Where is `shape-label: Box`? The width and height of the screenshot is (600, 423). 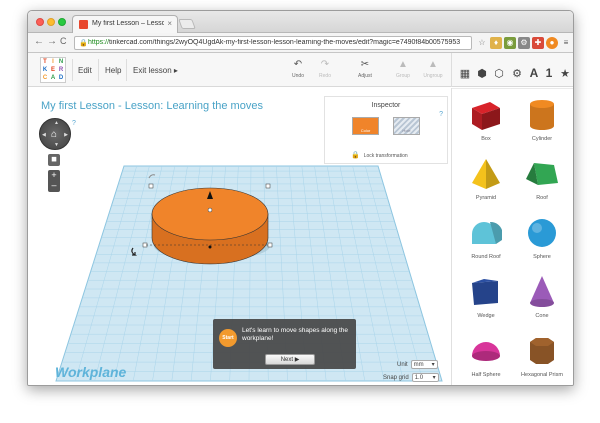 shape-label: Box is located at coordinates (486, 139).